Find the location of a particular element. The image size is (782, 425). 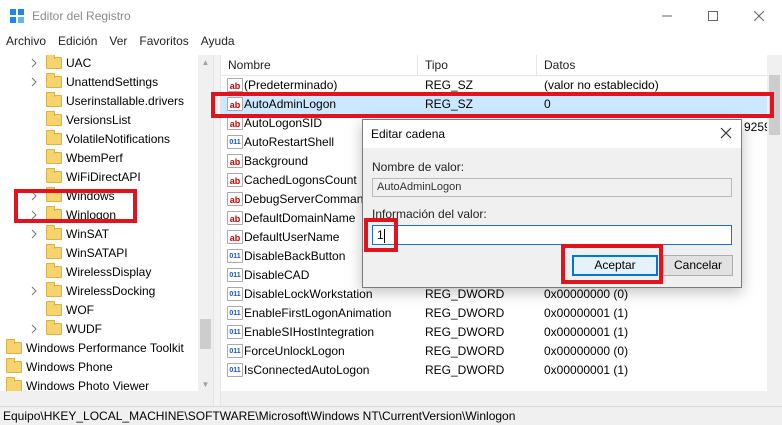

tree-item-label: WinSATAPI is located at coordinates (97, 252).